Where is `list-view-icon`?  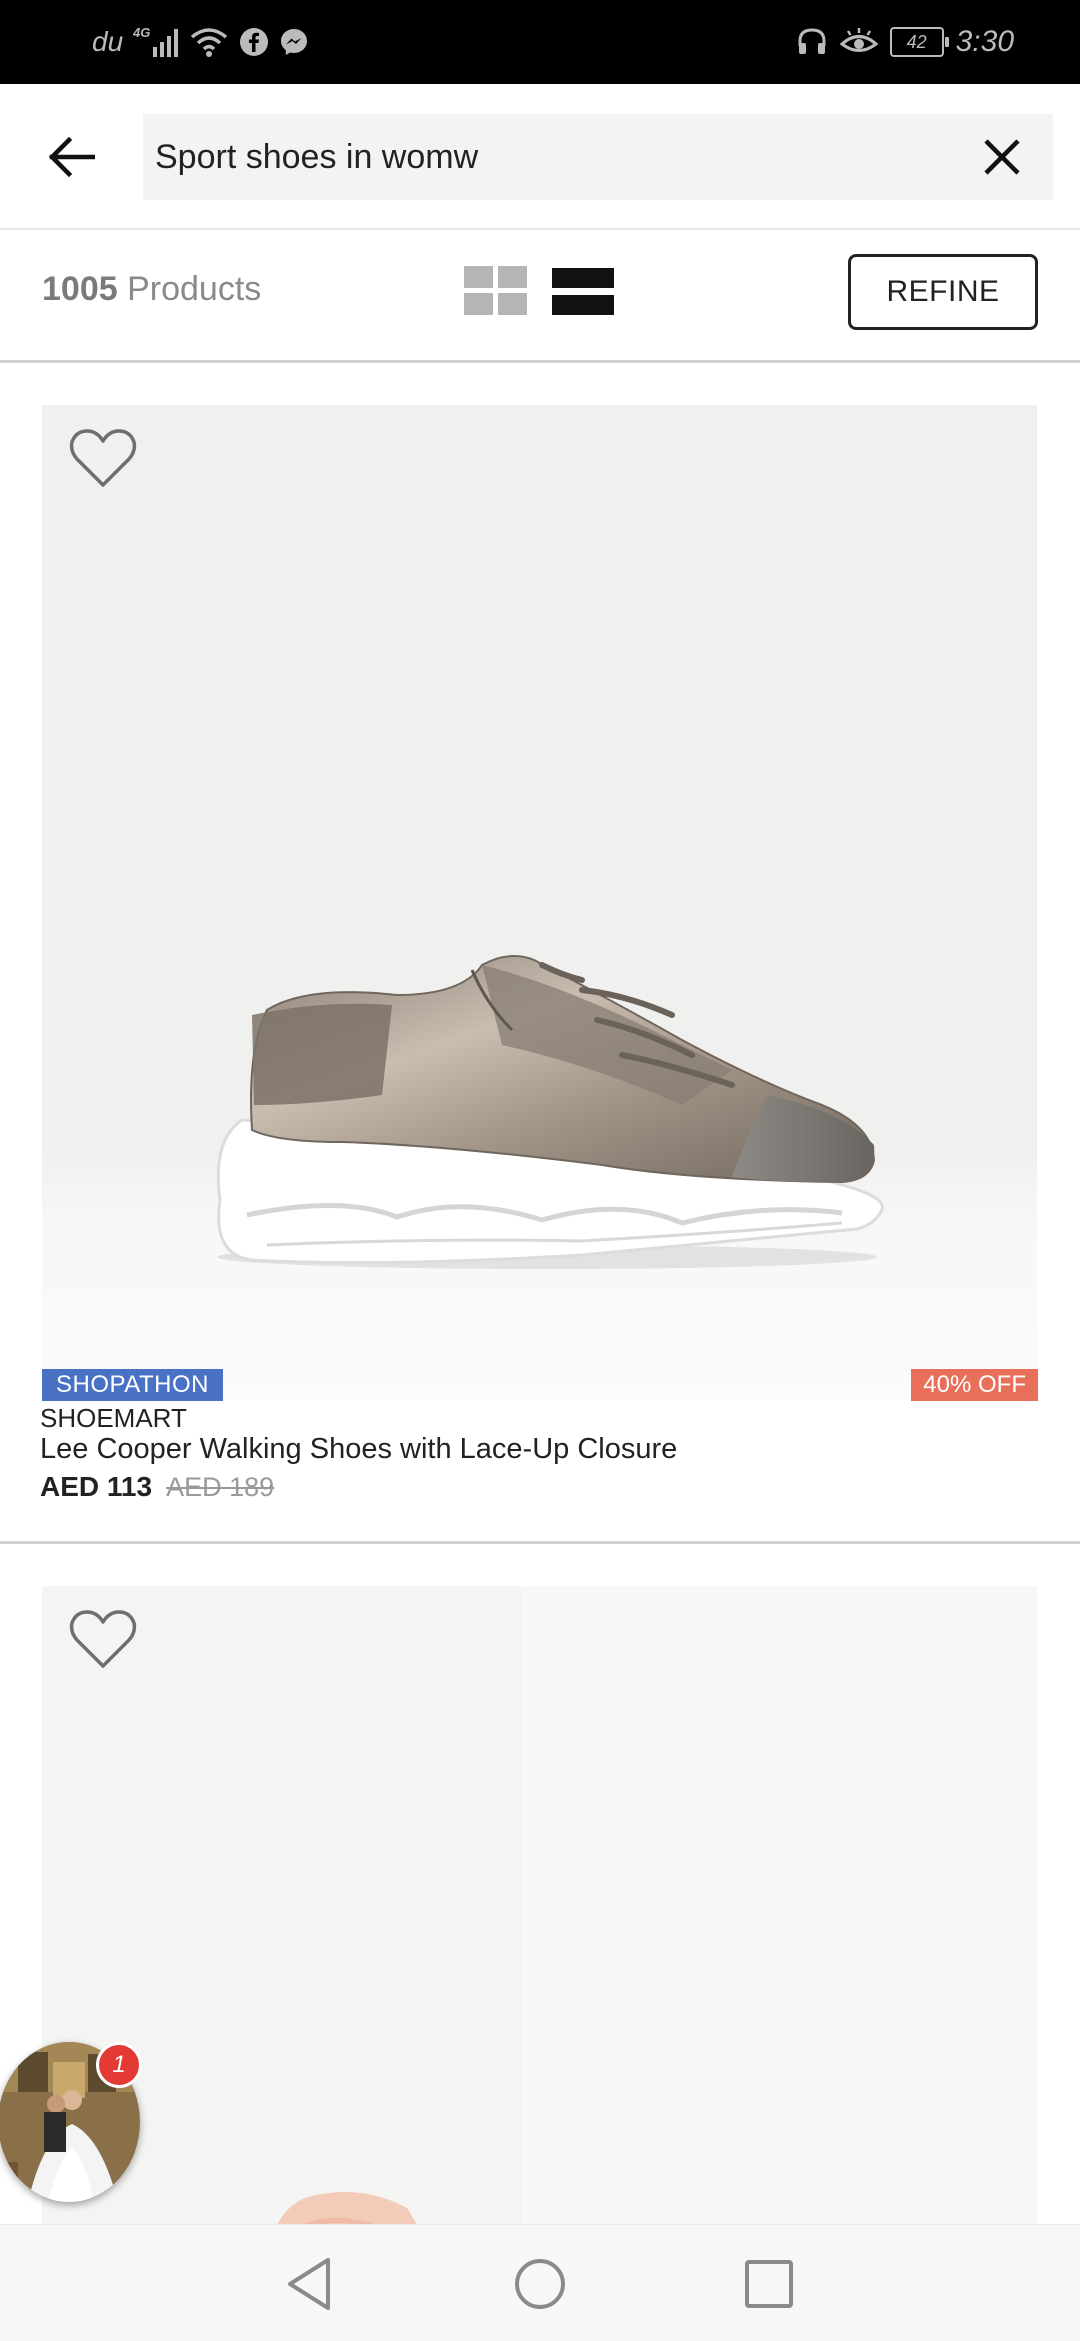
list-view-icon is located at coordinates (583, 291).